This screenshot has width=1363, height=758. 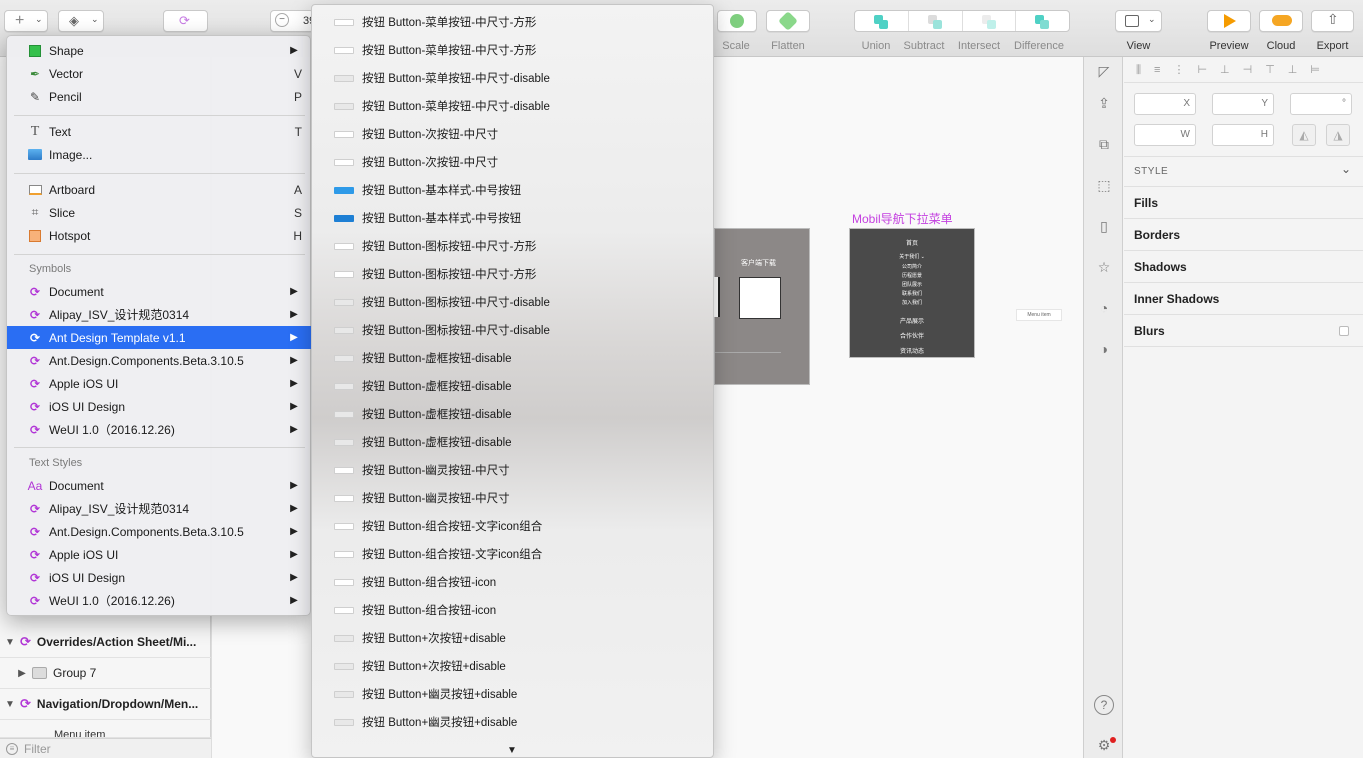 What do you see at coordinates (159, 531) in the screenshot?
I see `menu-item-textstyle-ant-design-components: ⟳ Ant.Design.Components.Beta.3.10.5 ▶` at bounding box center [159, 531].